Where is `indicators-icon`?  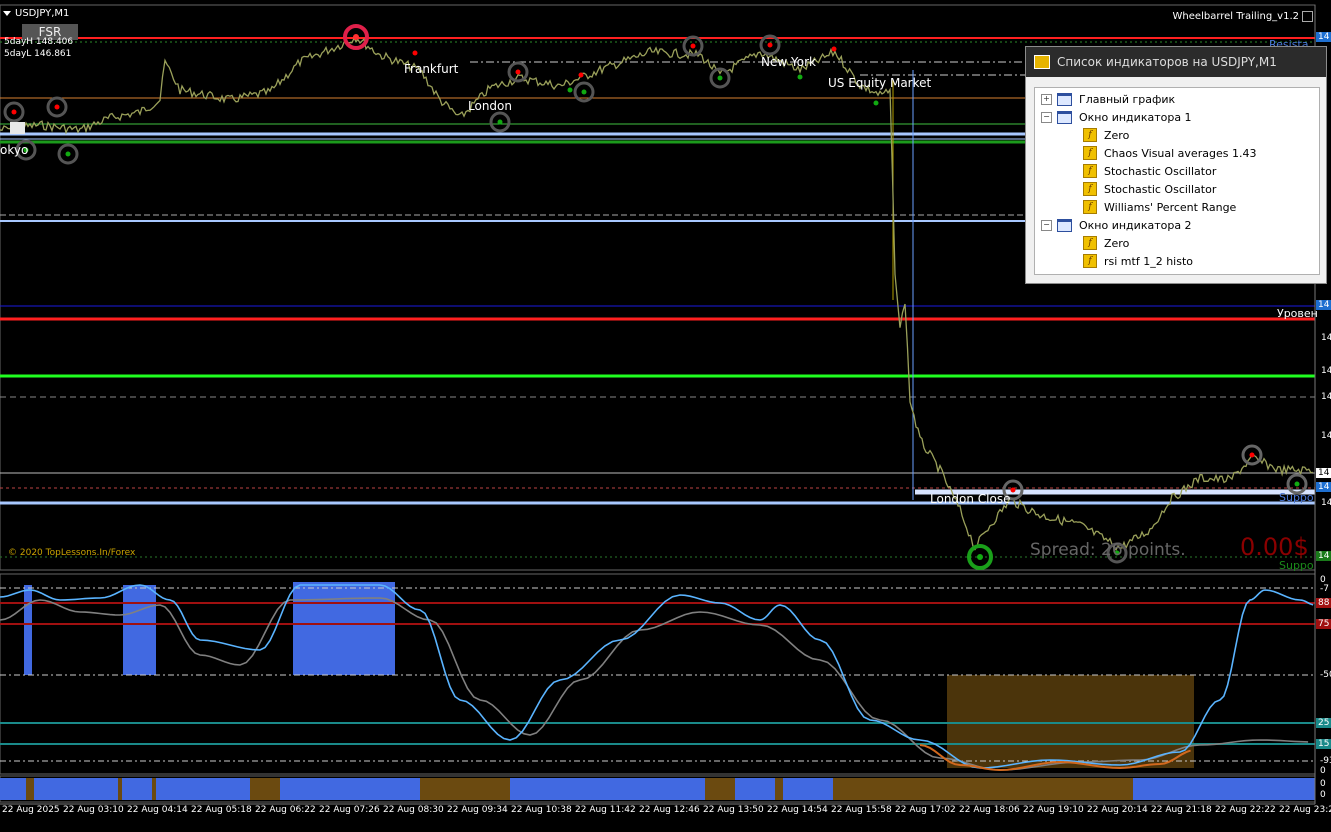
indicators-icon is located at coordinates (1042, 62).